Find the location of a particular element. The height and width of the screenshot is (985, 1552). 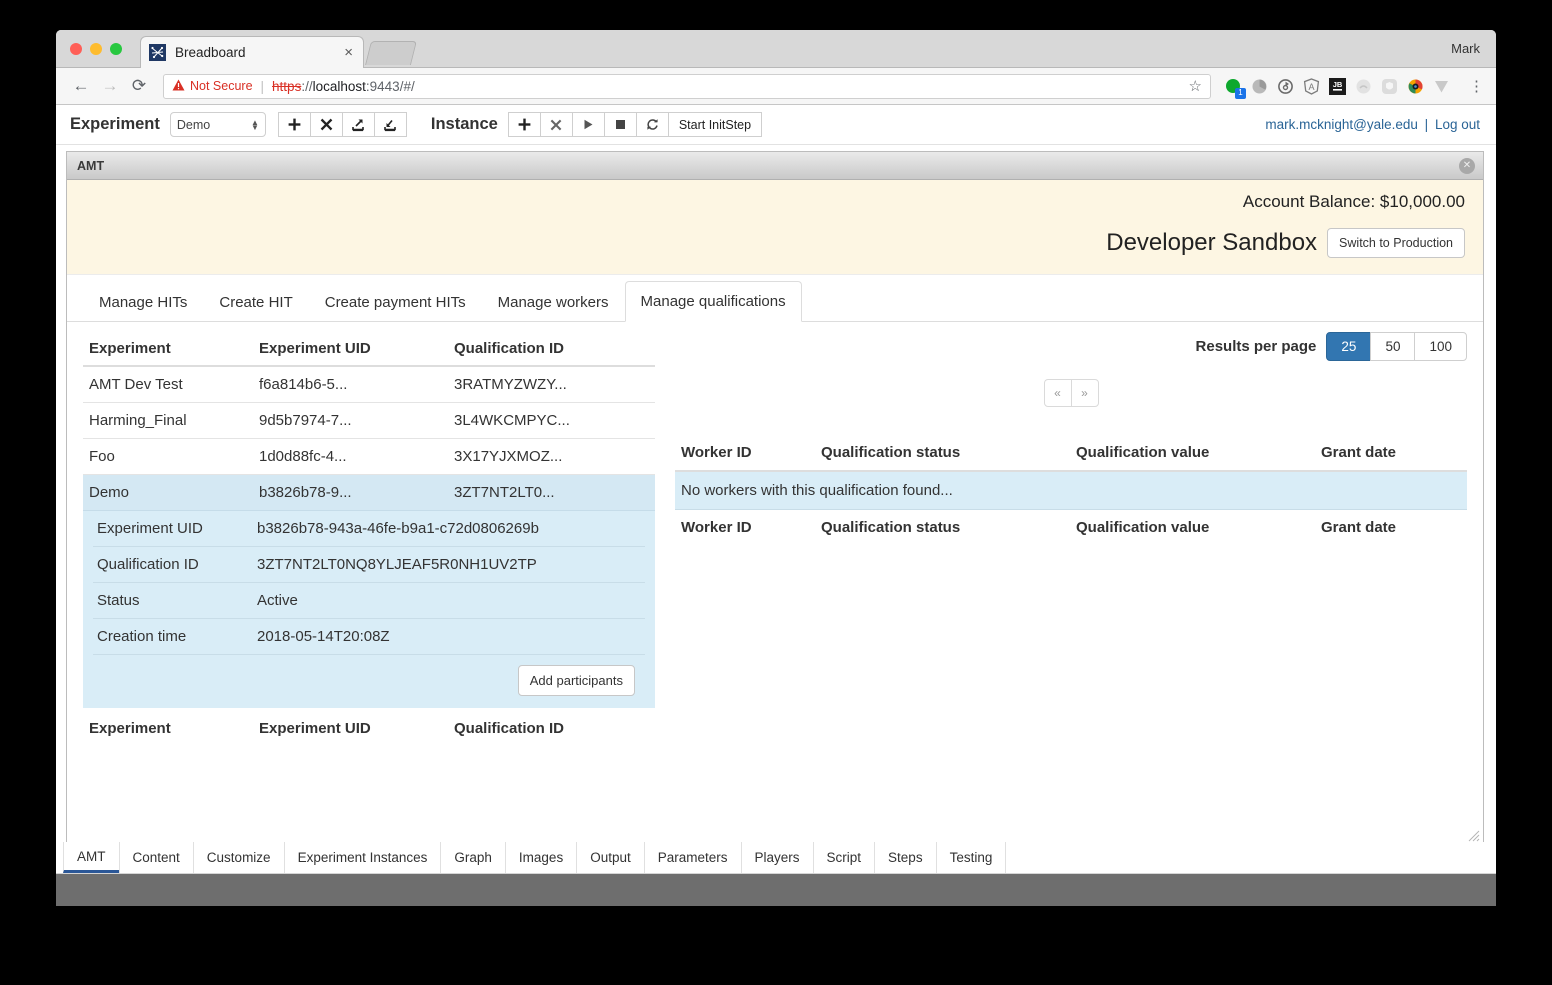

start-initstep-button: Start InitStep is located at coordinates (715, 124).